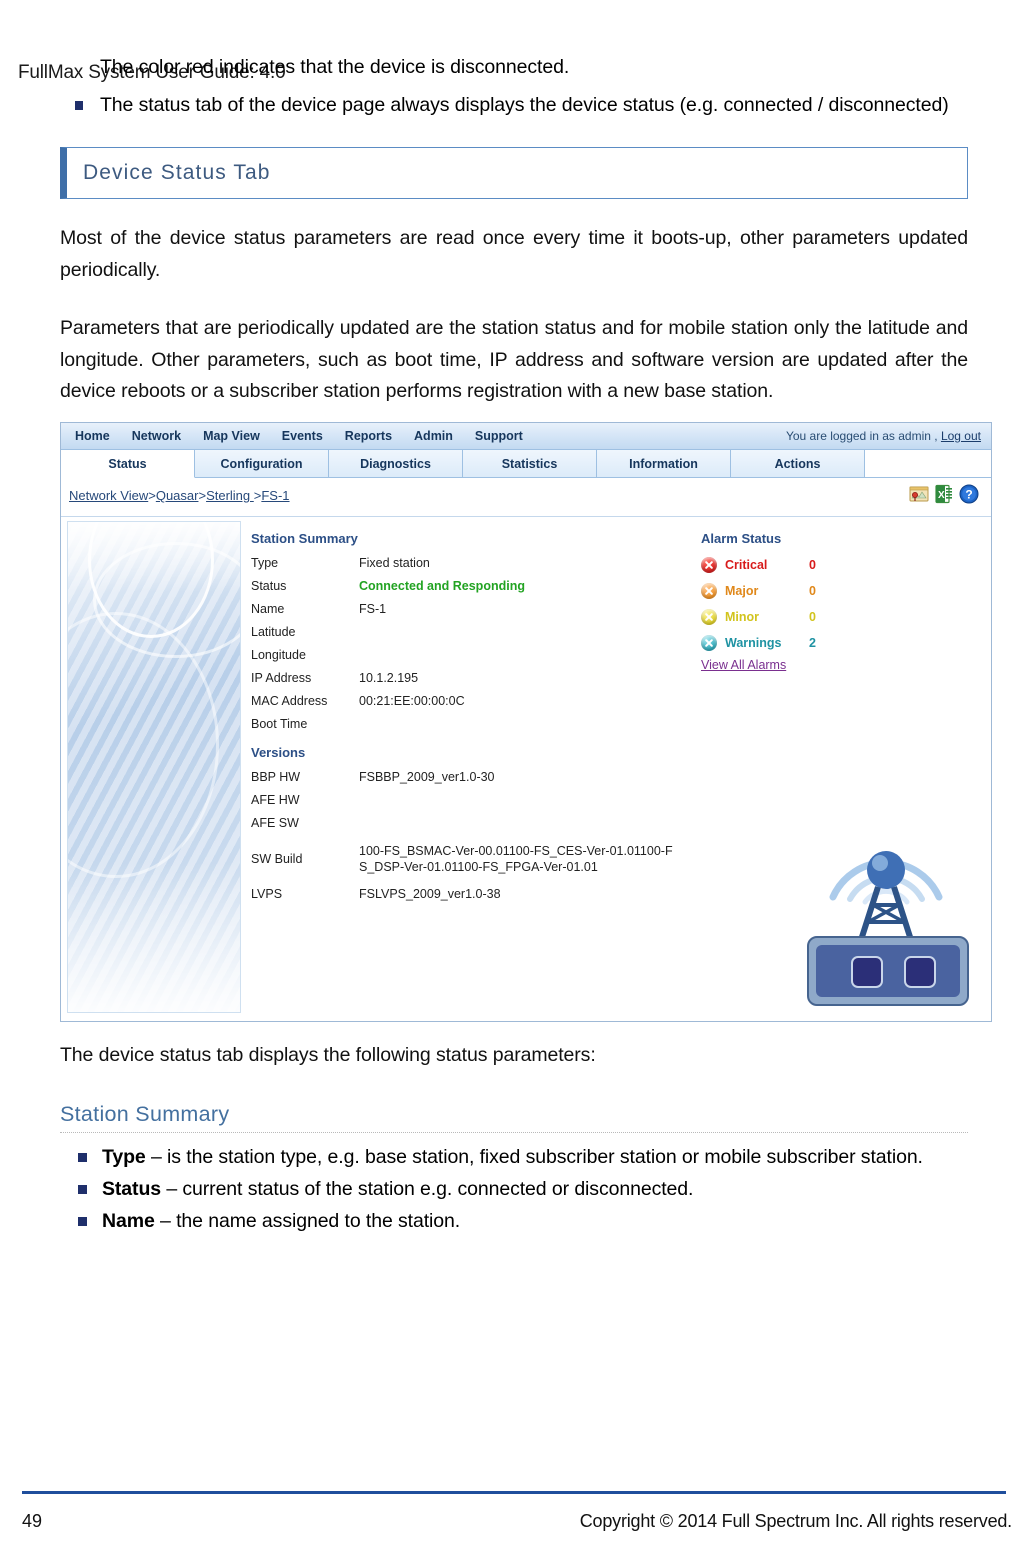 Image resolution: width=1028 pixels, height=1546 pixels. Describe the element at coordinates (396, 464) in the screenshot. I see `tab-diagnostics: Diagnostics` at that location.